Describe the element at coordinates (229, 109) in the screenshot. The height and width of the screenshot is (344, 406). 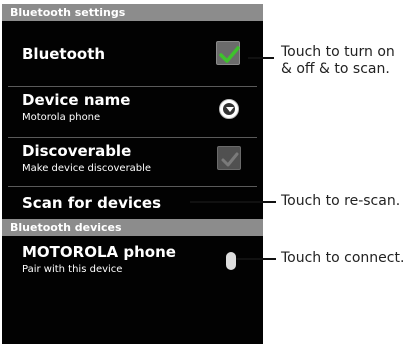
I see `dropdown-circle-icon` at that location.